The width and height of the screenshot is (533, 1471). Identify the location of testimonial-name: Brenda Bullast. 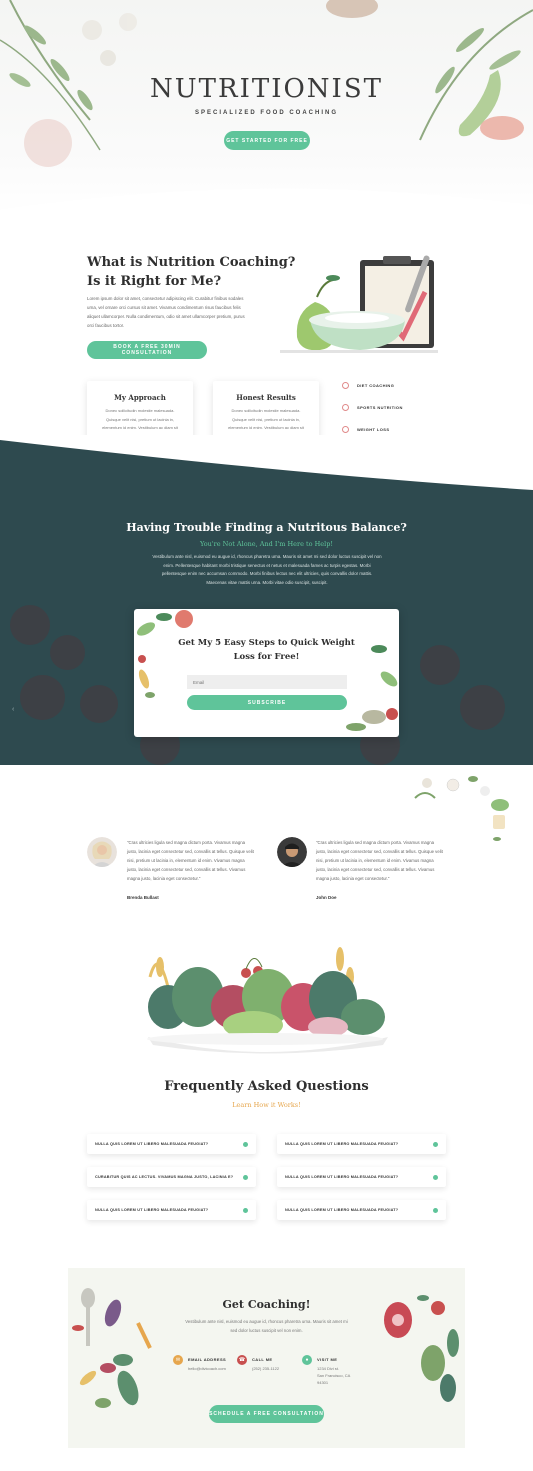
(143, 897).